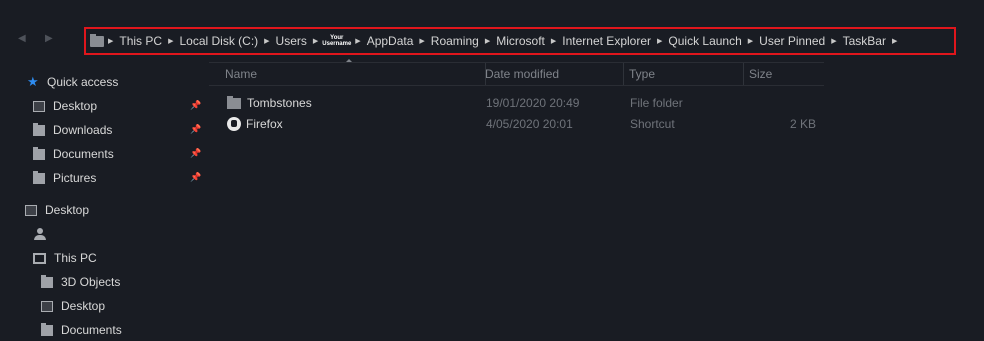 This screenshot has width=984, height=341. I want to click on file-name-cell: Firefox, so click(255, 124).